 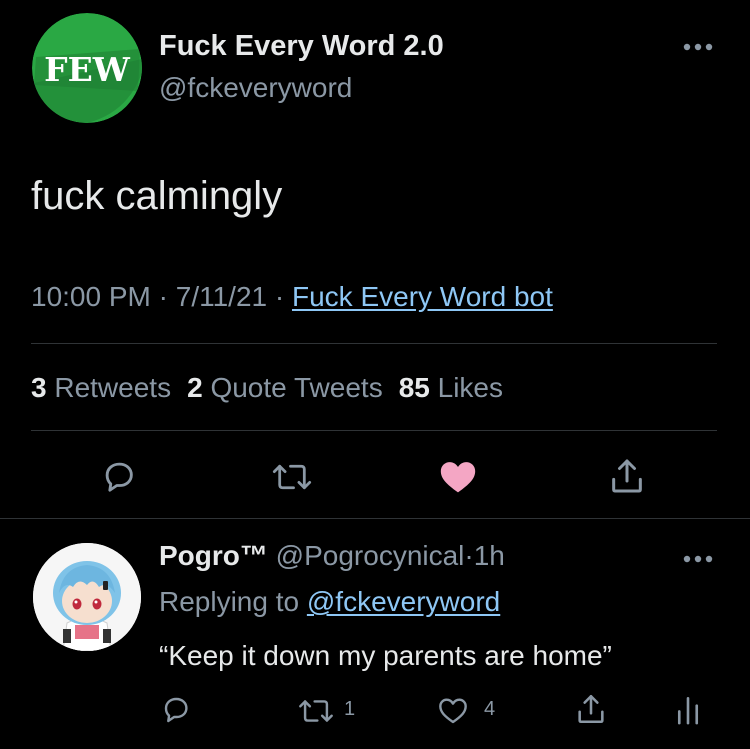 I want to click on reply-reply-button, so click(x=176, y=709).